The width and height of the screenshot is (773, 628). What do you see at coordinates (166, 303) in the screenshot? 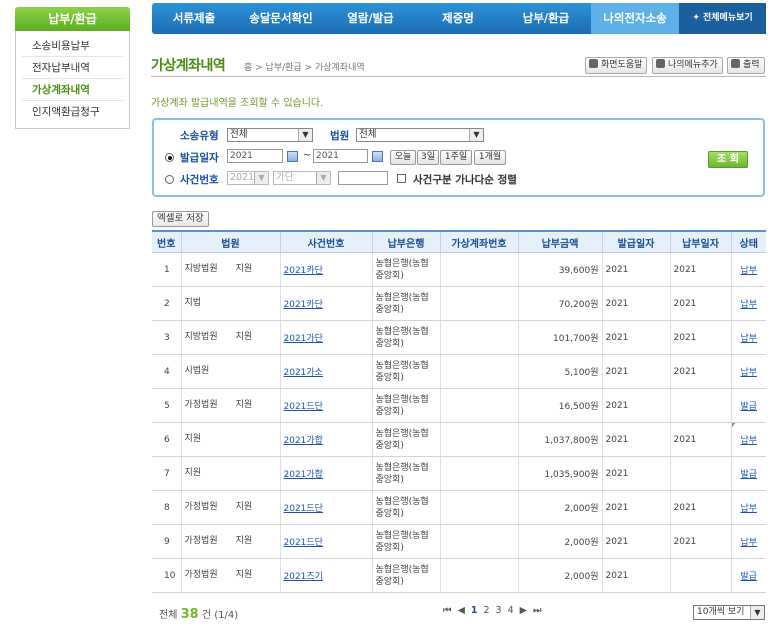
I see `row-number: 2` at bounding box center [166, 303].